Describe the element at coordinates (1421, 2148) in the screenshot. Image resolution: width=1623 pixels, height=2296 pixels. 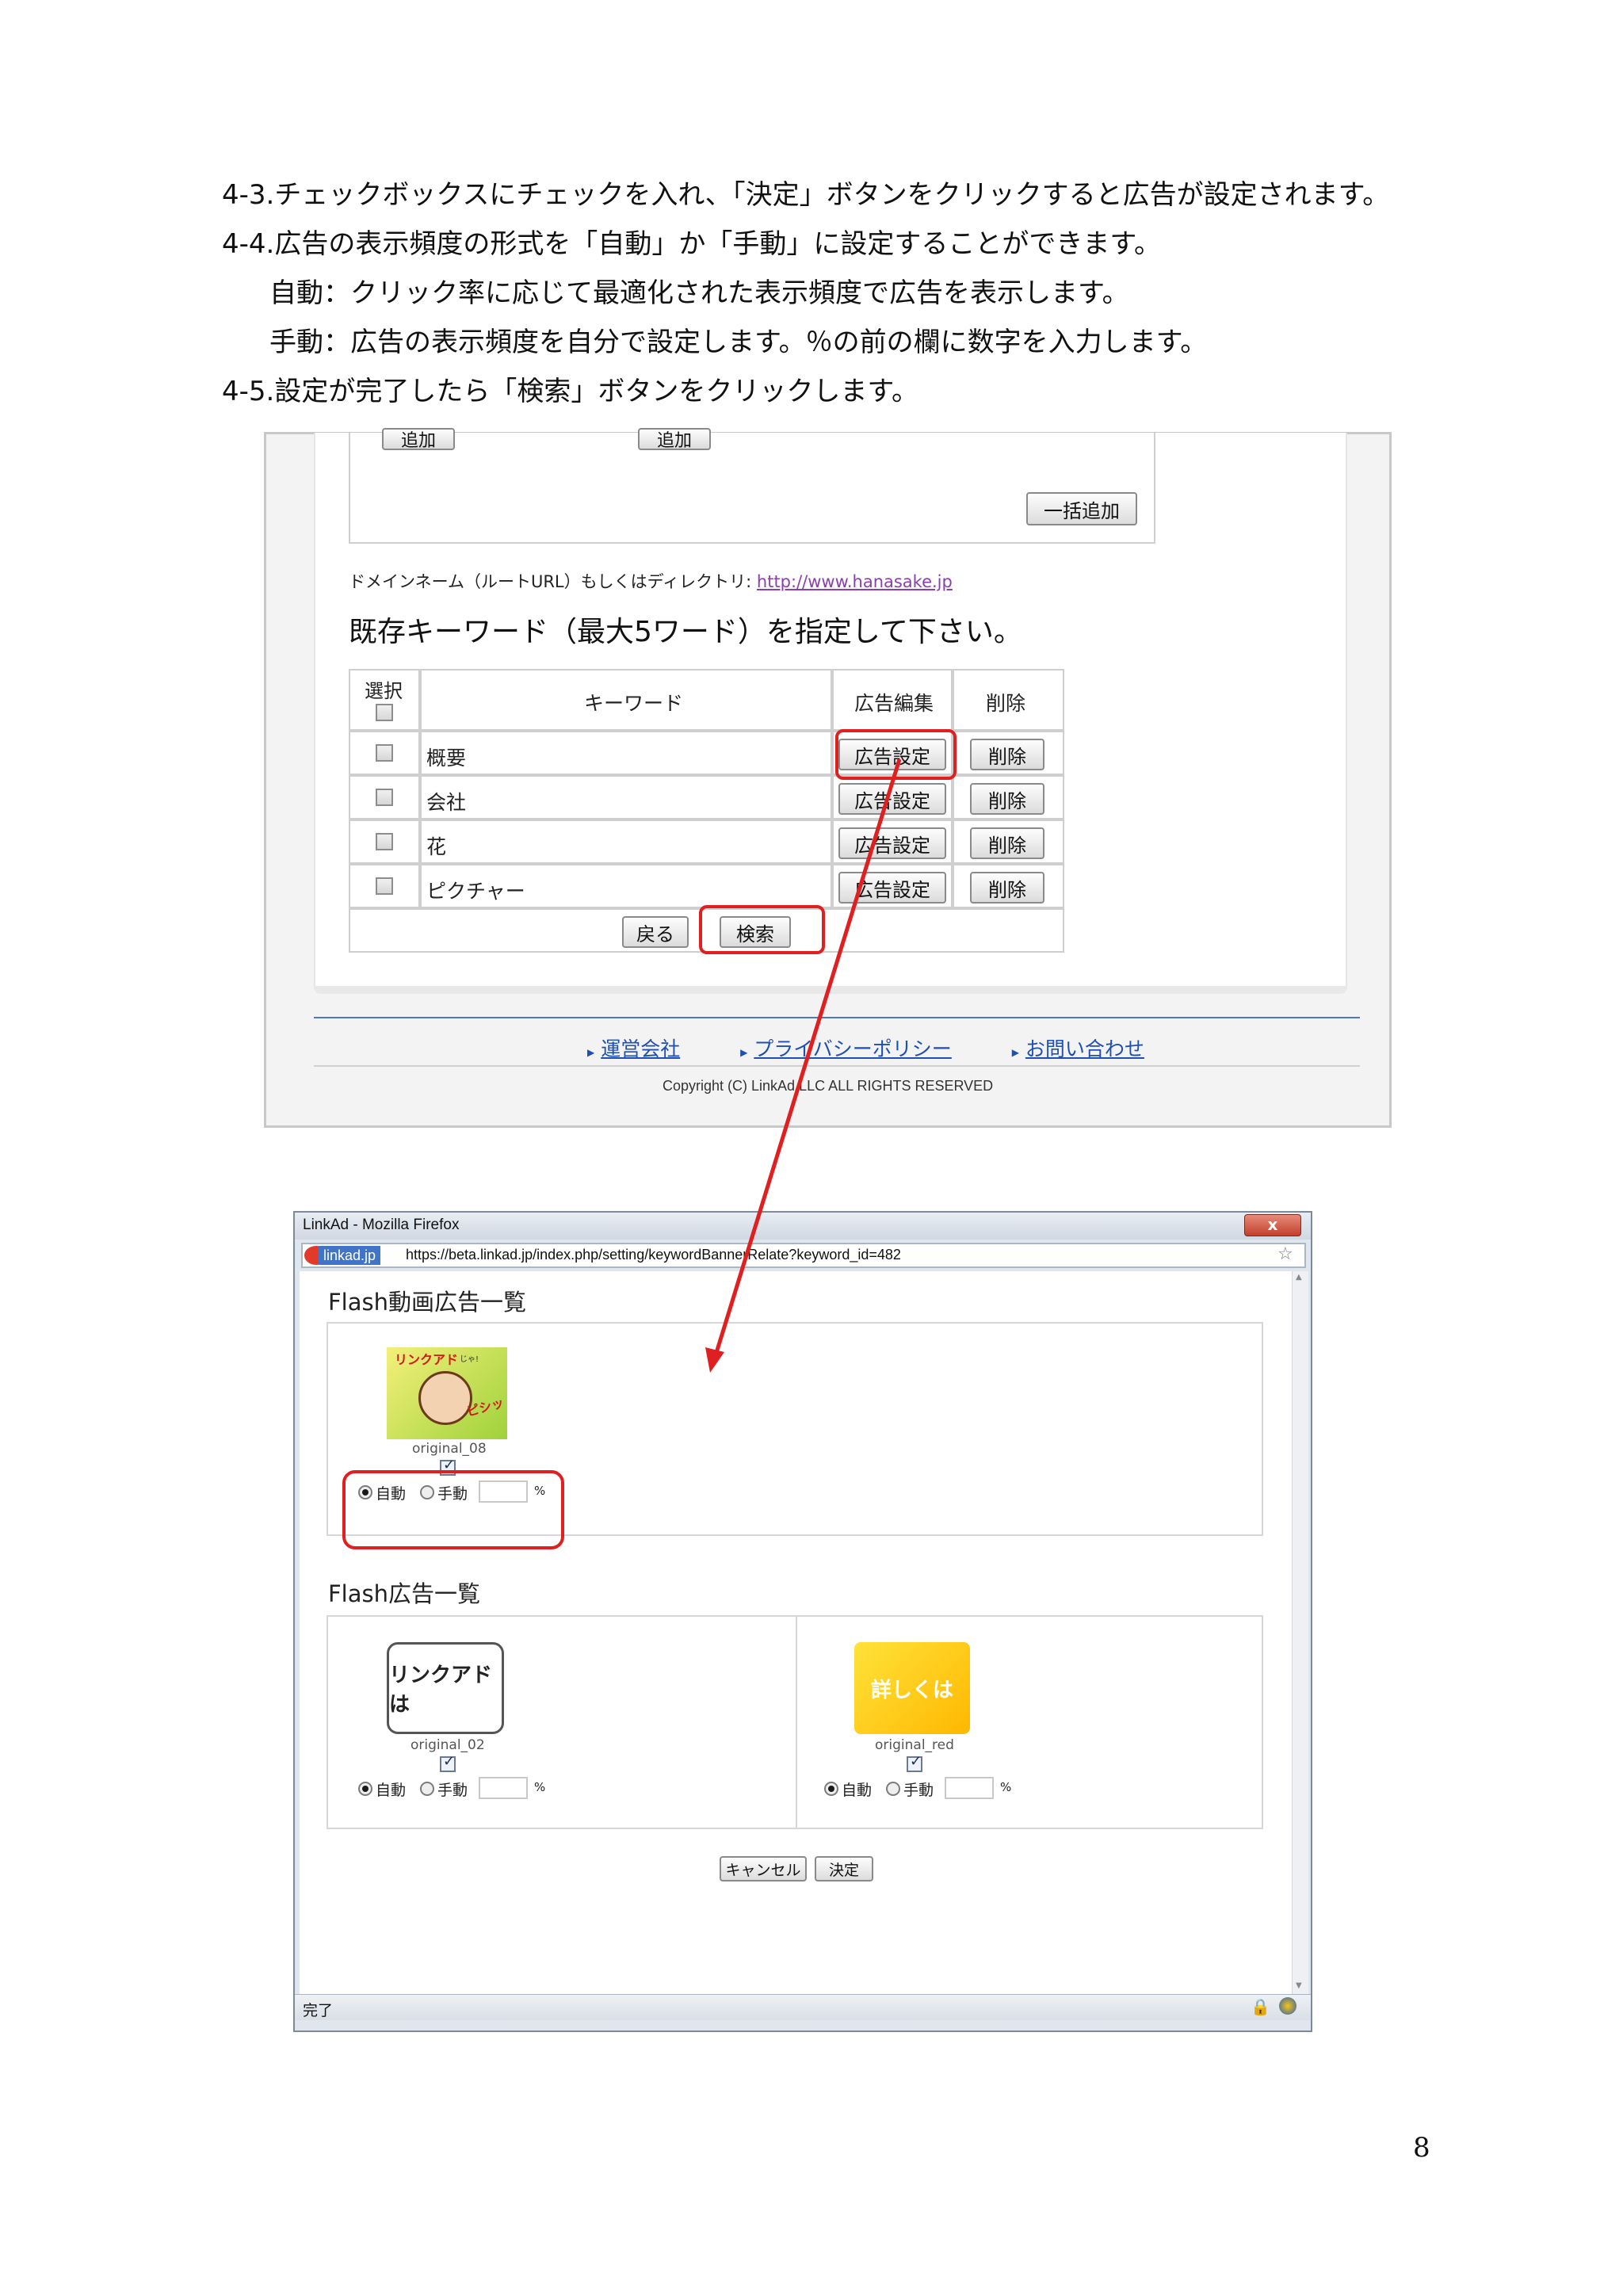
I see `page-number: 8` at that location.